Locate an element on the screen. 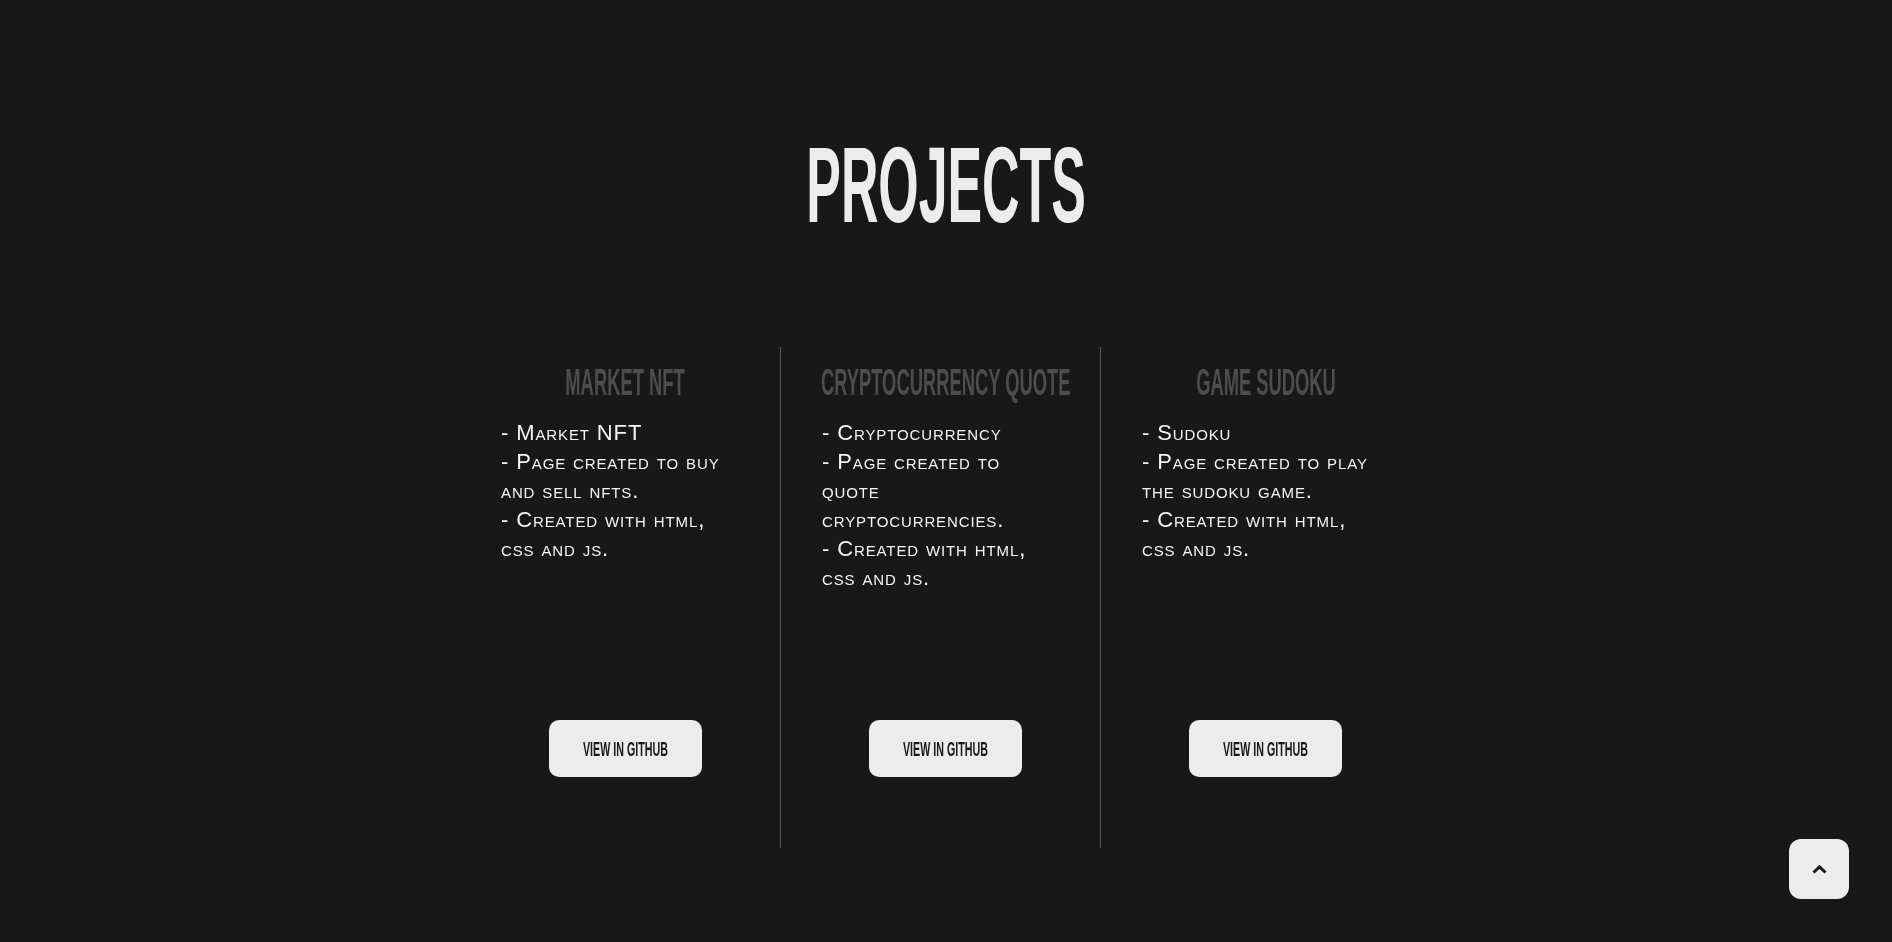 Image resolution: width=1892 pixels, height=942 pixels. scroll-top-button is located at coordinates (1819, 869).